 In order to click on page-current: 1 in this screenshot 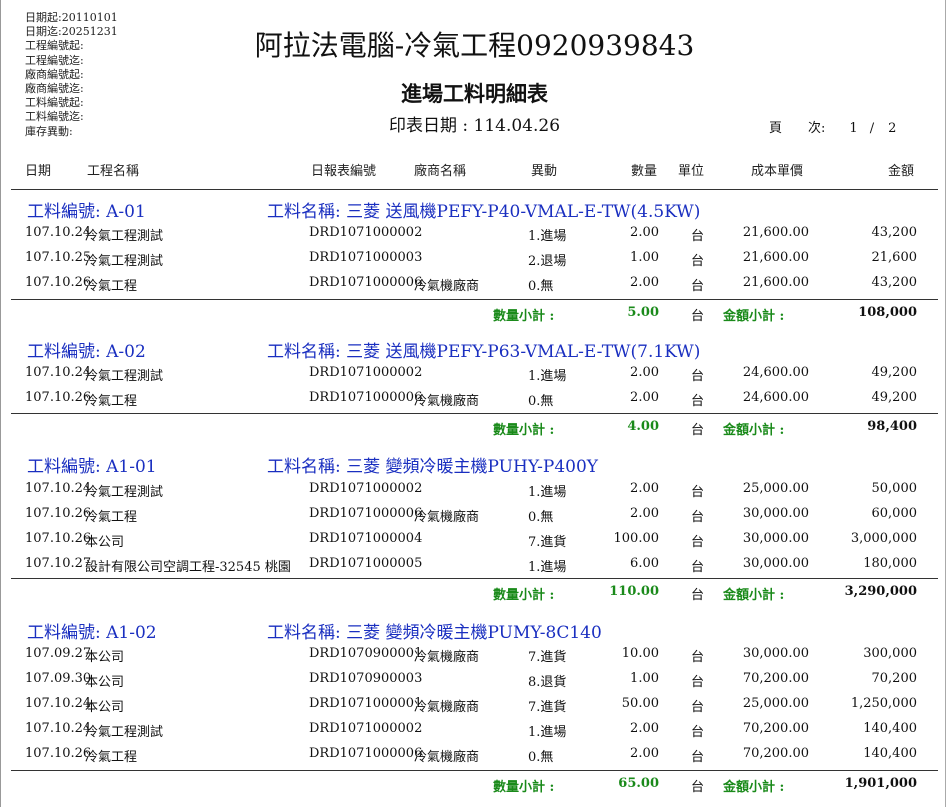, I will do `click(853, 128)`.